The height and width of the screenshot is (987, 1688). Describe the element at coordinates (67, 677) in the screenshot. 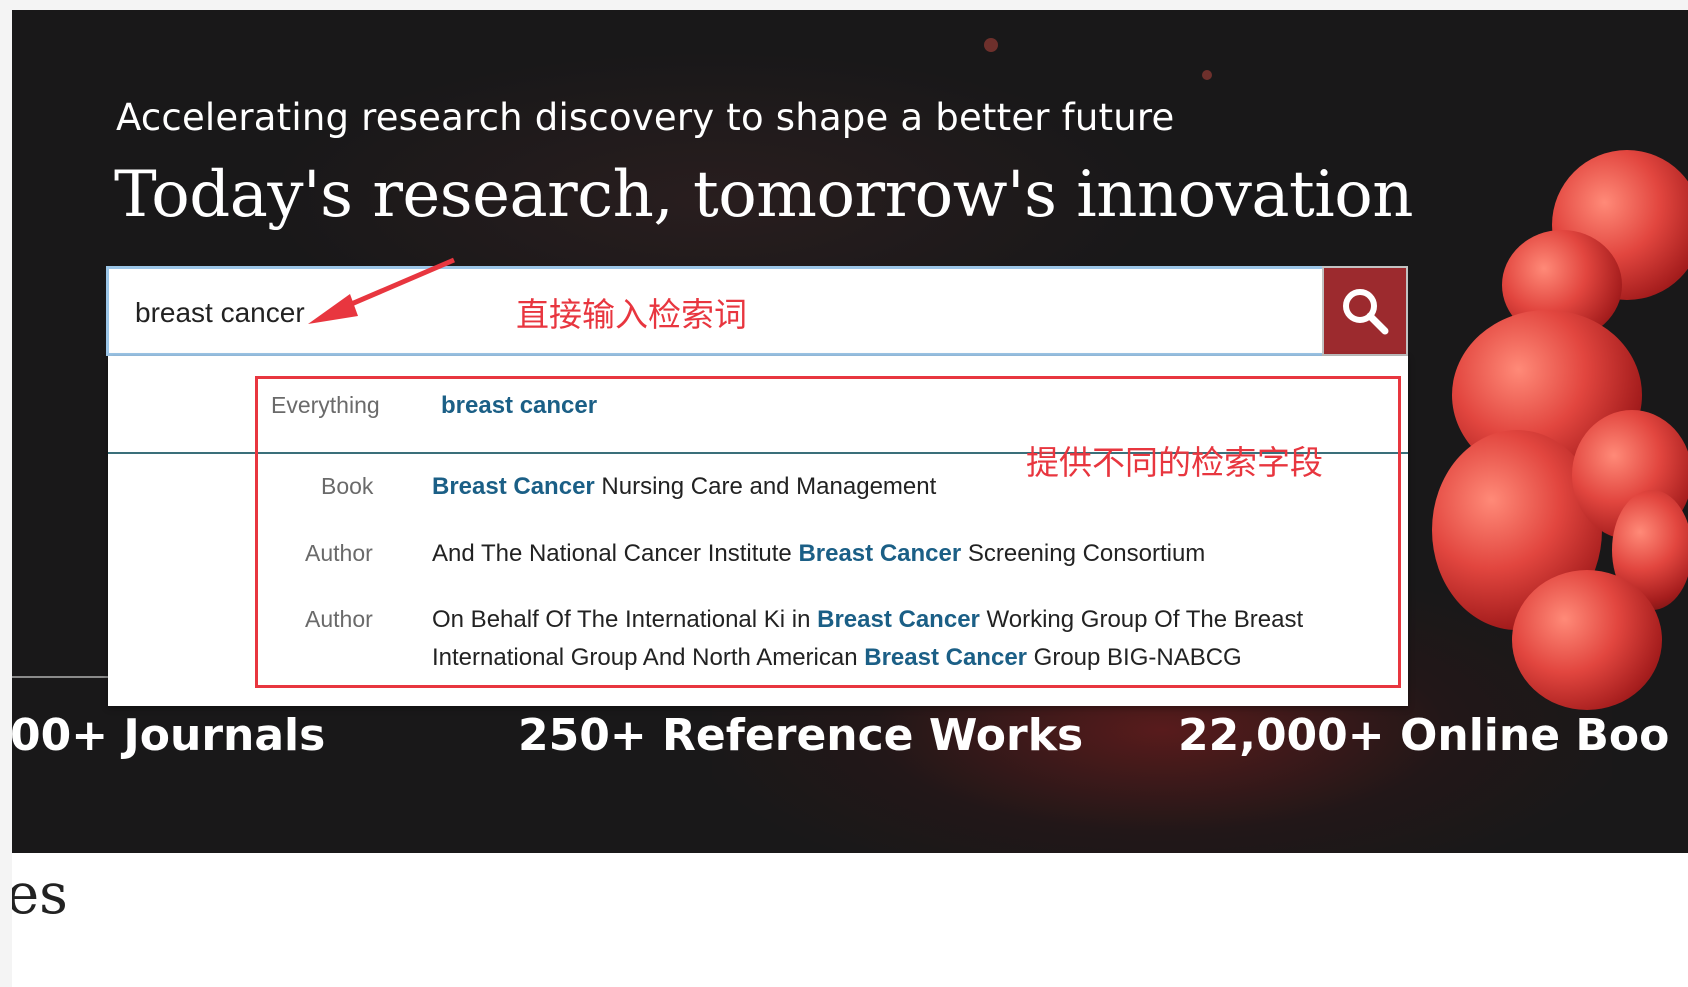

I see `divider-line` at that location.